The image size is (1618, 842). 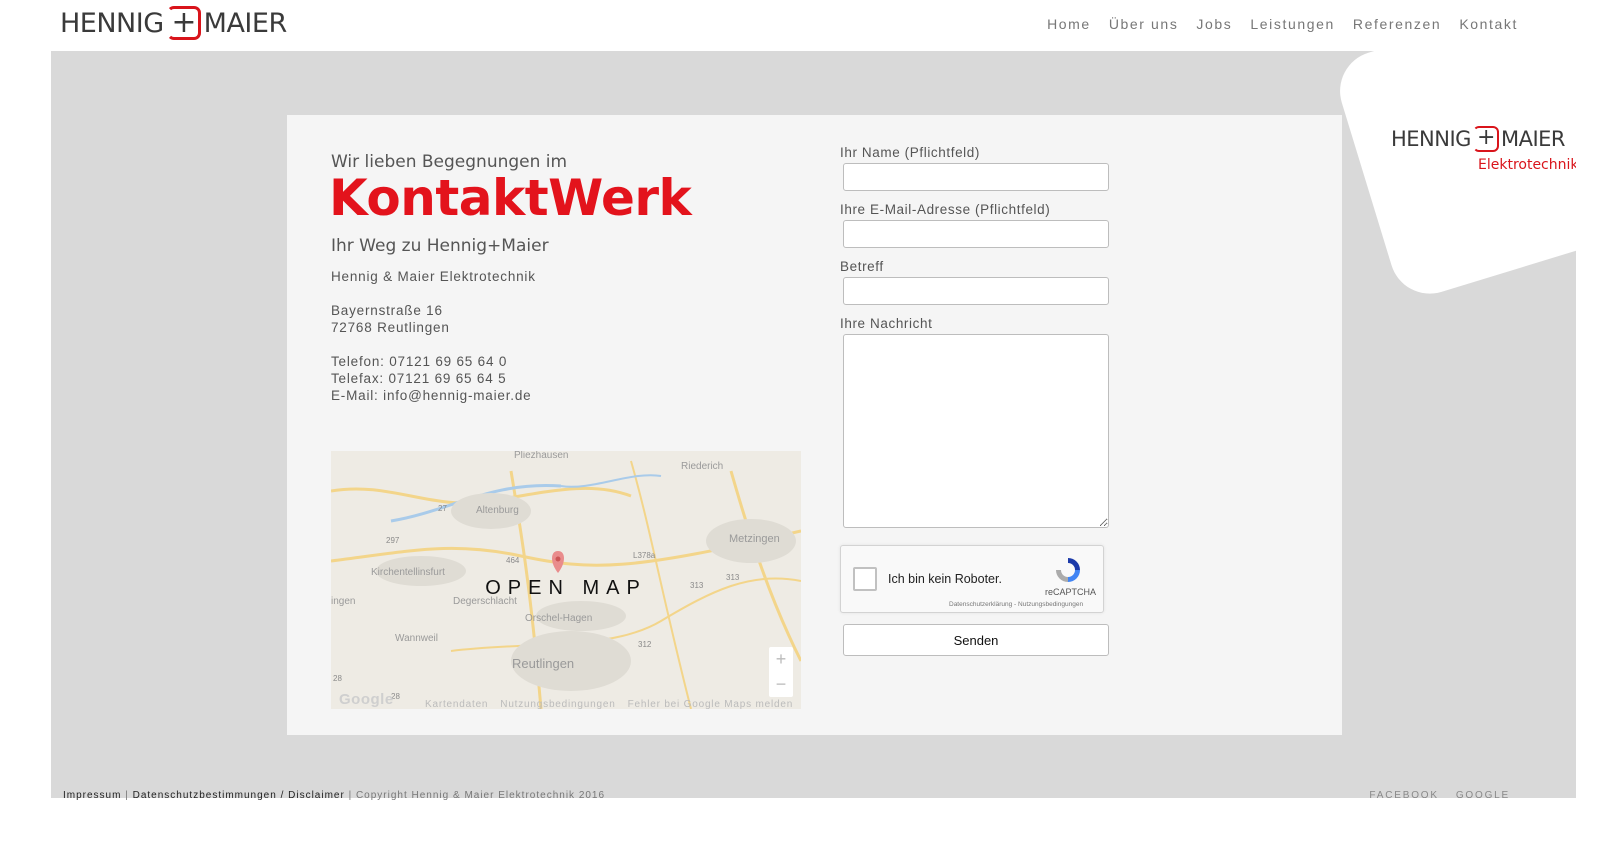 What do you see at coordinates (976, 431) in the screenshot?
I see `message-field` at bounding box center [976, 431].